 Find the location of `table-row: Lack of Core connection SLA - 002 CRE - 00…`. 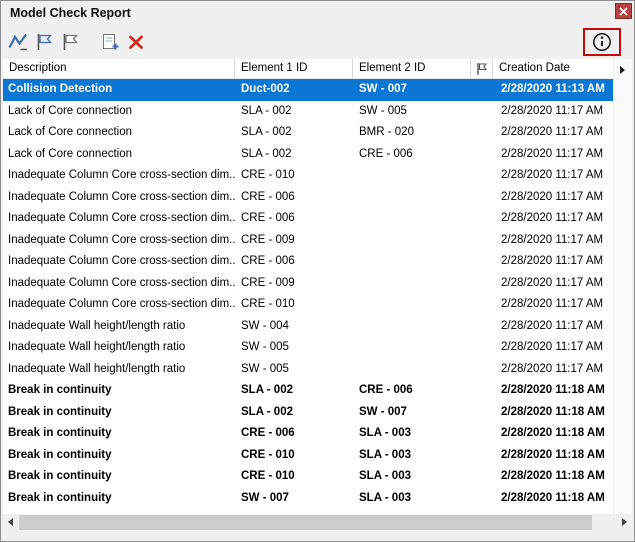

table-row: Lack of Core connection SLA - 002 CRE - 00… is located at coordinates (309, 155).